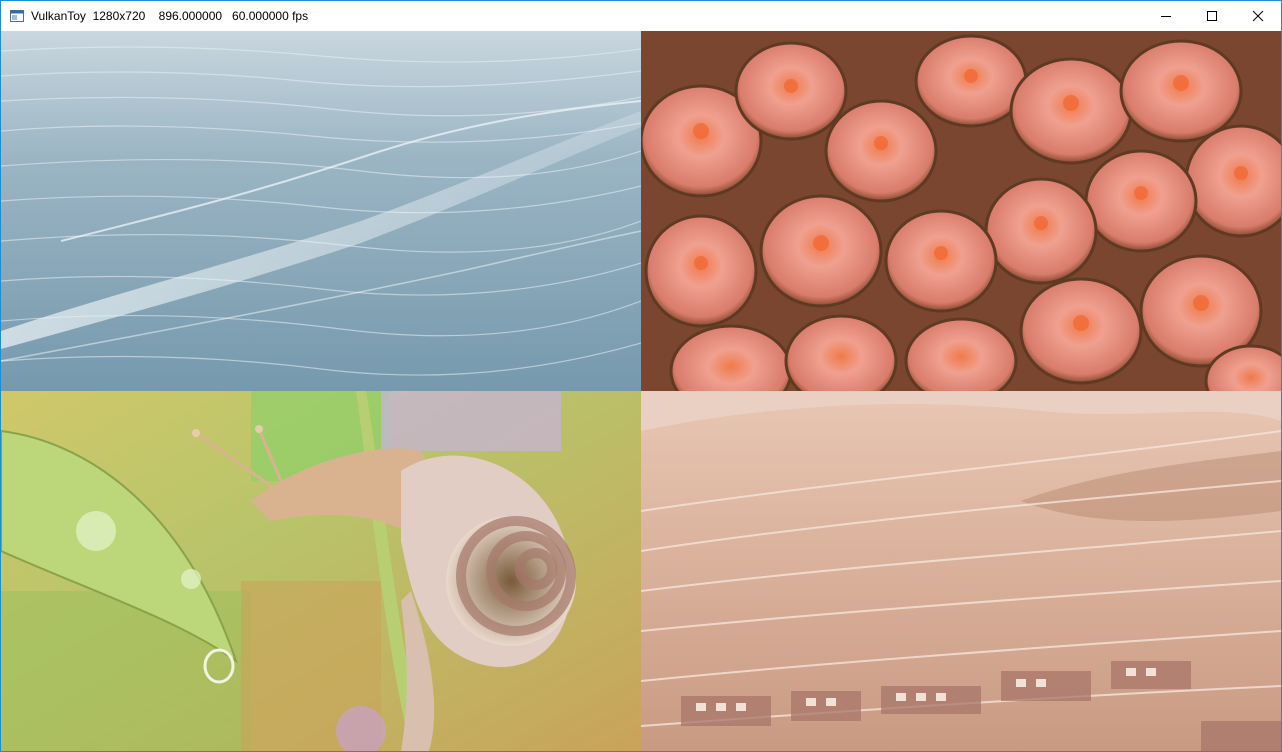 Image resolution: width=1282 pixels, height=752 pixels. I want to click on minimize-icon, so click(1166, 16).